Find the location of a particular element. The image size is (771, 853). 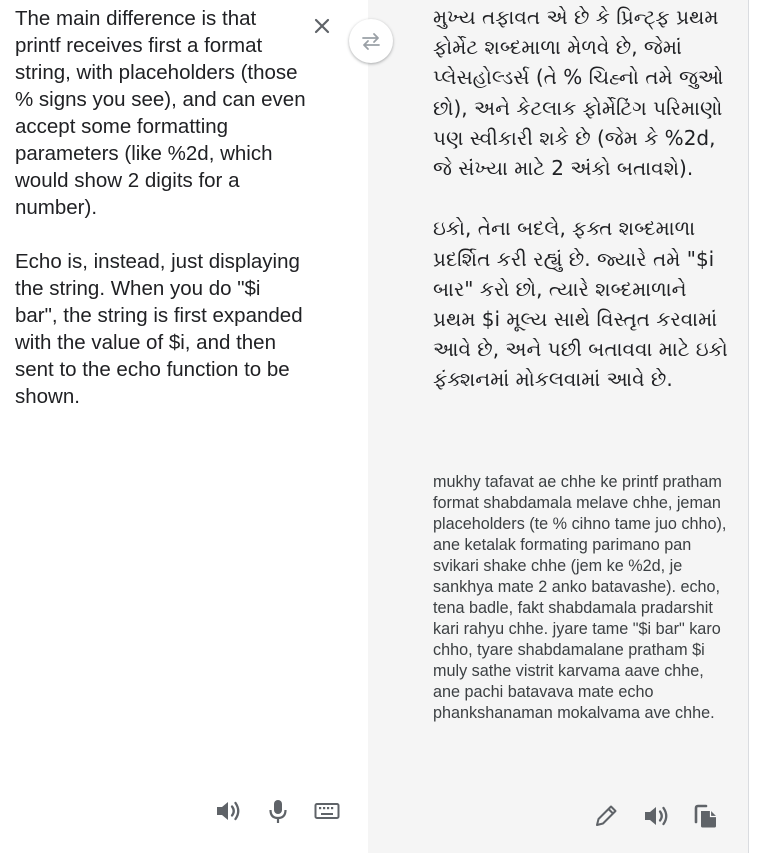

keyboard-icon is located at coordinates (327, 811).